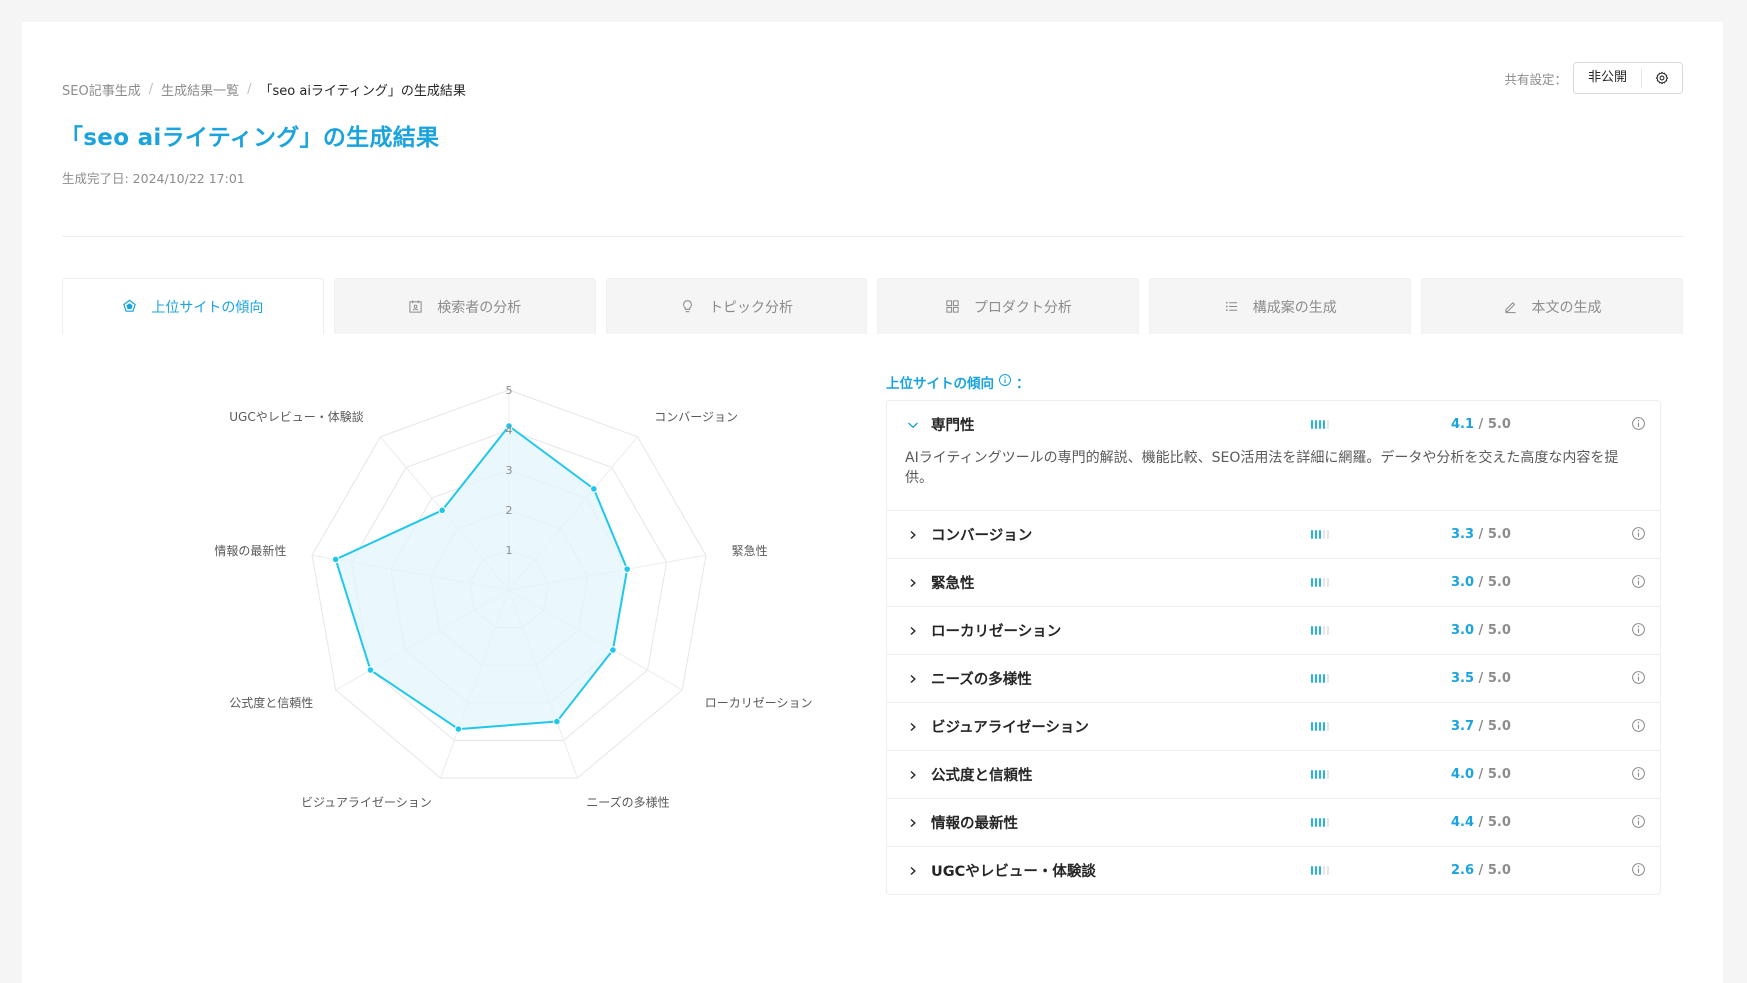 The image size is (1747, 983). Describe the element at coordinates (1463, 822) in the screenshot. I see `metric-score-value: 4.4` at that location.